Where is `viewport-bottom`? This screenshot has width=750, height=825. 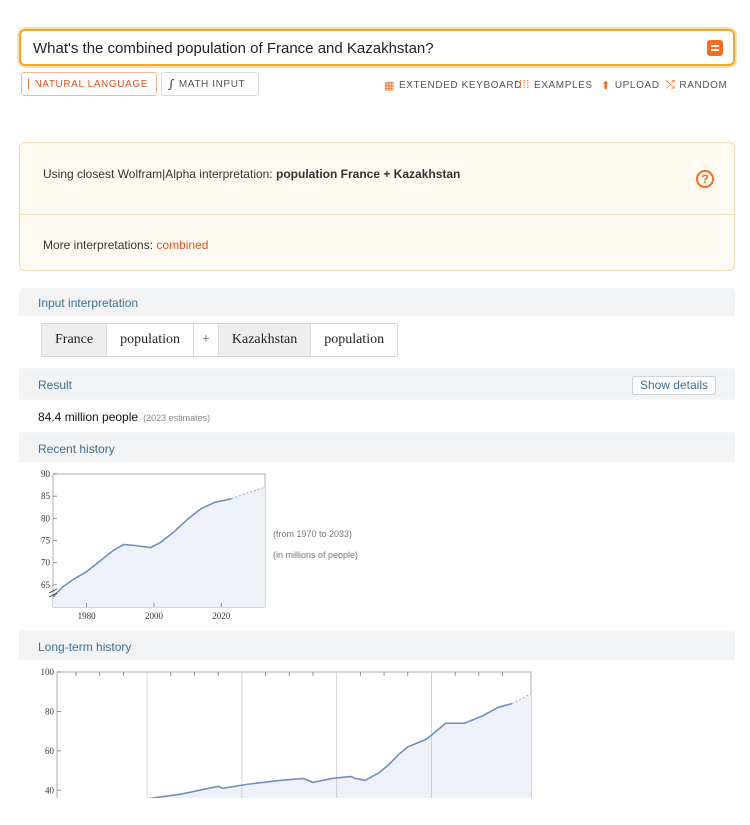 viewport-bottom is located at coordinates (375, 811).